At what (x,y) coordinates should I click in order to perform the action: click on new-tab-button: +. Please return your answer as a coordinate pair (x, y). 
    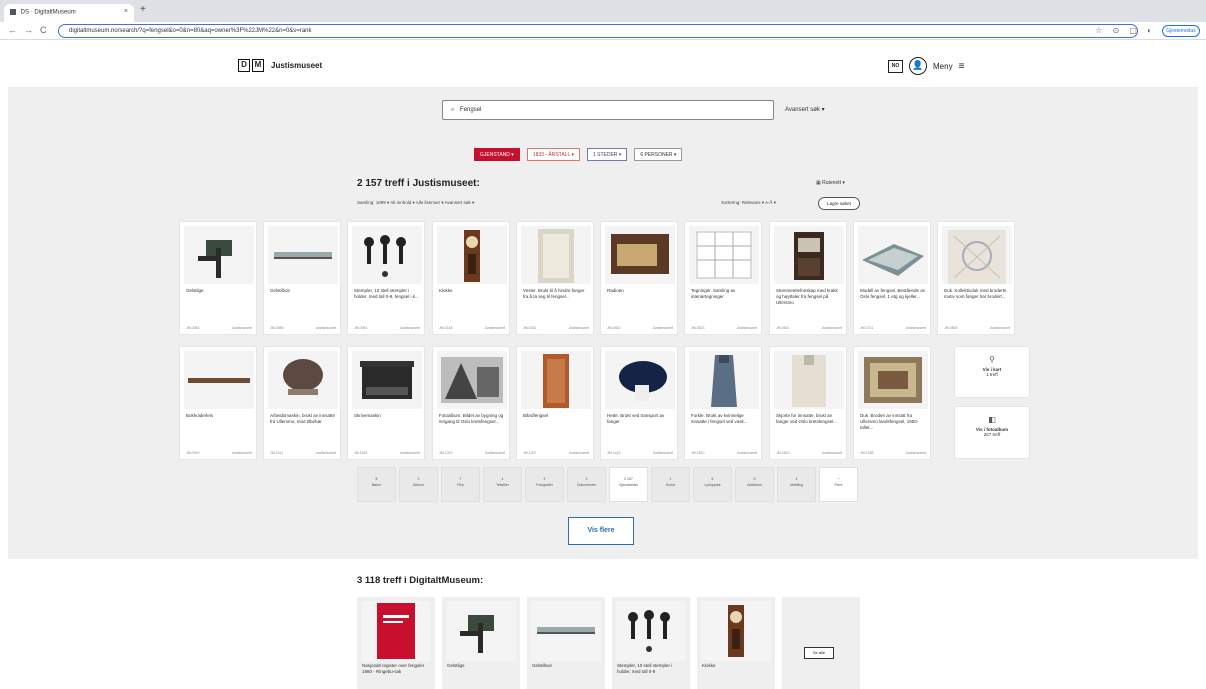
    Looking at the image, I should click on (143, 9).